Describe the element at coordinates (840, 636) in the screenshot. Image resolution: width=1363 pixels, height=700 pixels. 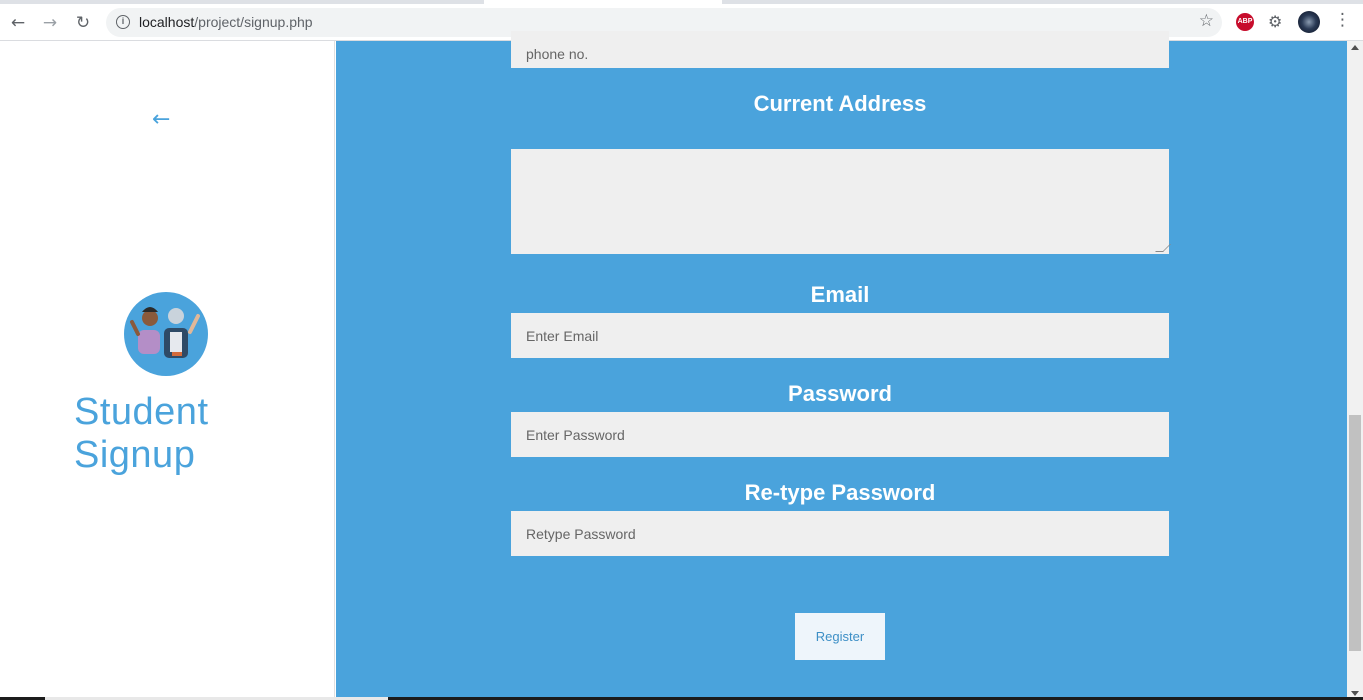
I see `register-button: Register` at that location.